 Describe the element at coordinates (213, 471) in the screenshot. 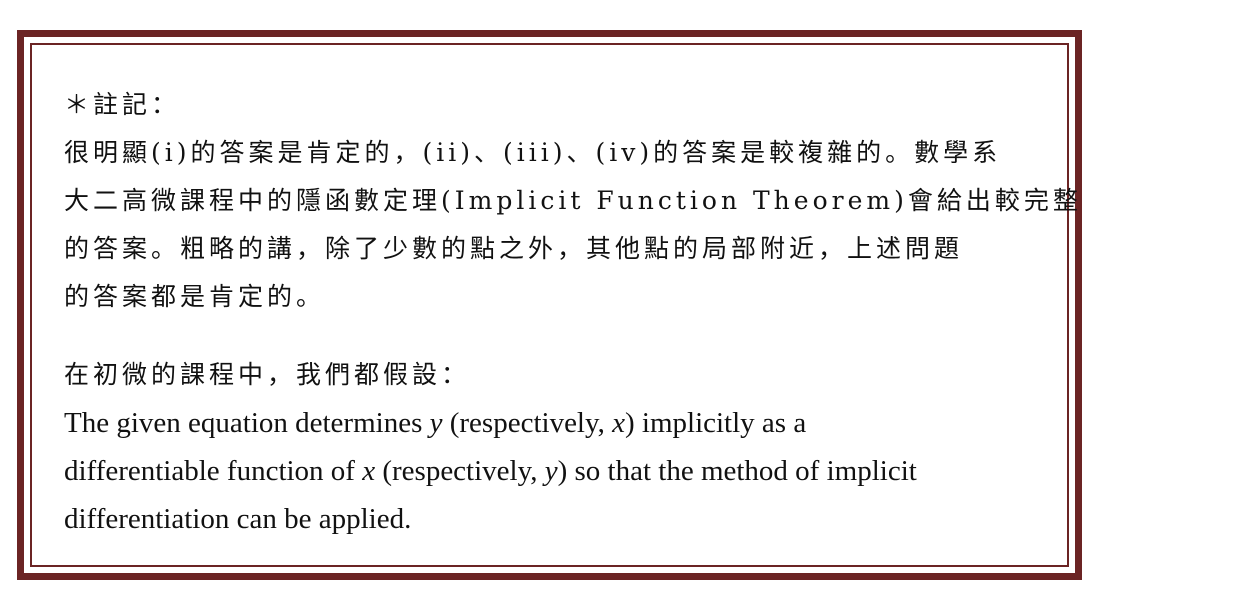

I see `text-fragment: differentiable function of` at that location.